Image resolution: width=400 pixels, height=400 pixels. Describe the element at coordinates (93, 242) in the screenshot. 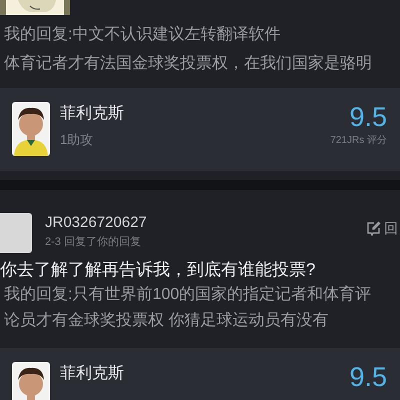

I see `comment-meta: 2-3 回复了你的回复` at that location.